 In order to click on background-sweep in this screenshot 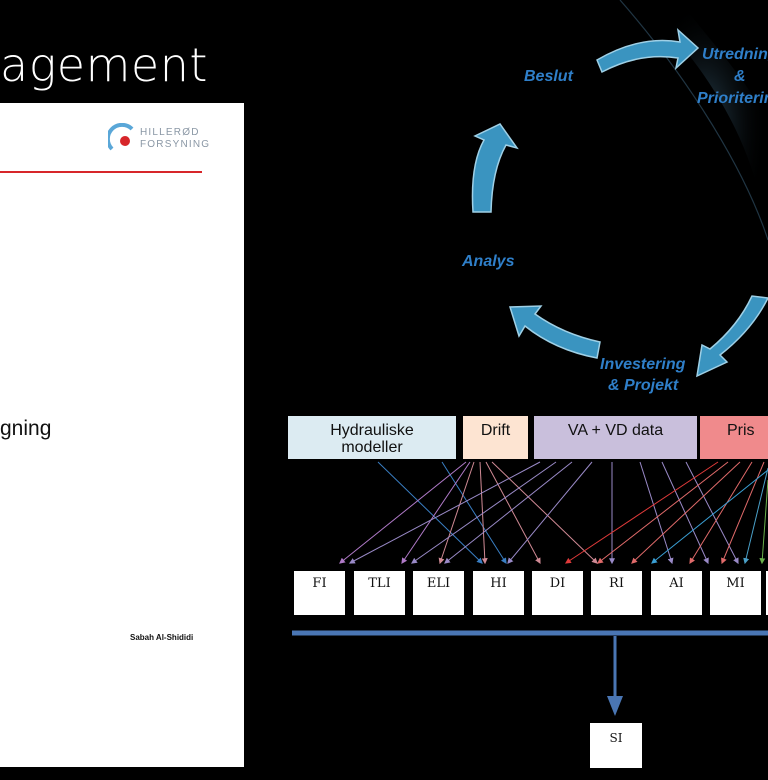, I will do `click(704, 125)`.